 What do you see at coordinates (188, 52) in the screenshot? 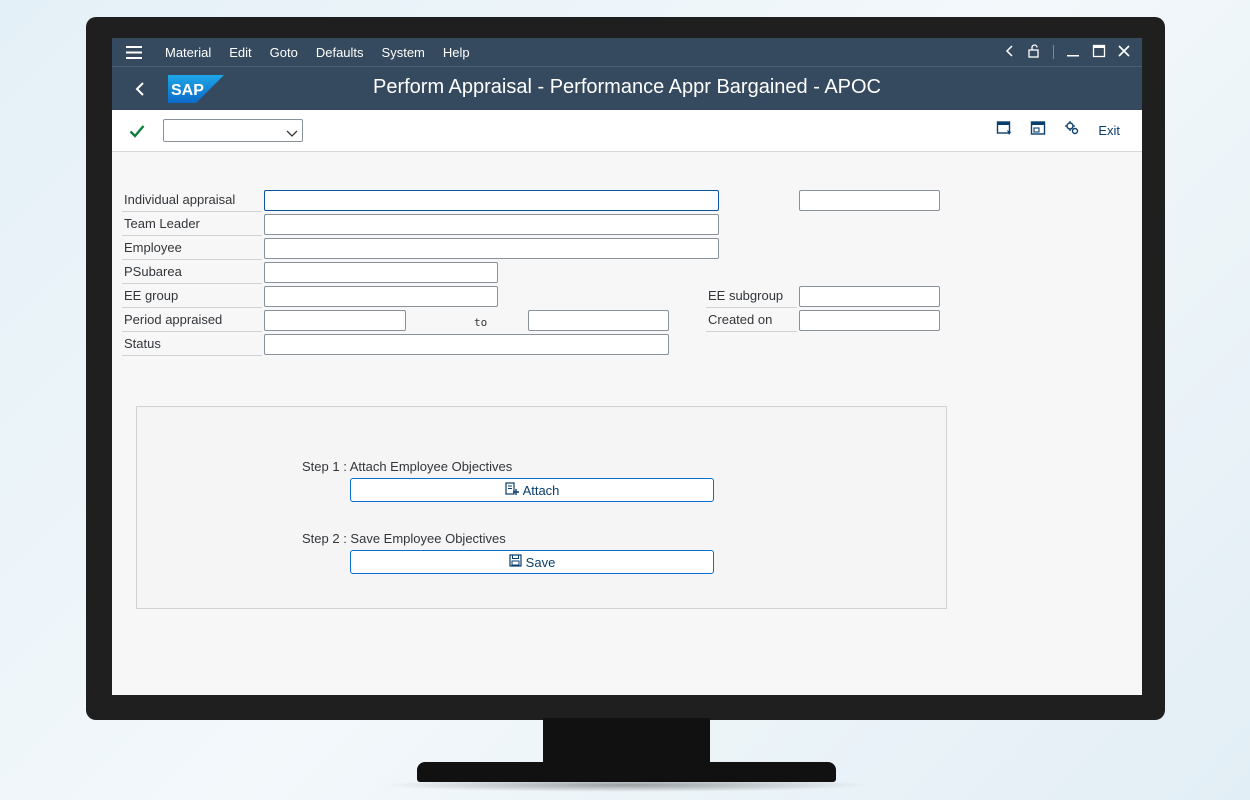
I see `menu-material: Material` at bounding box center [188, 52].